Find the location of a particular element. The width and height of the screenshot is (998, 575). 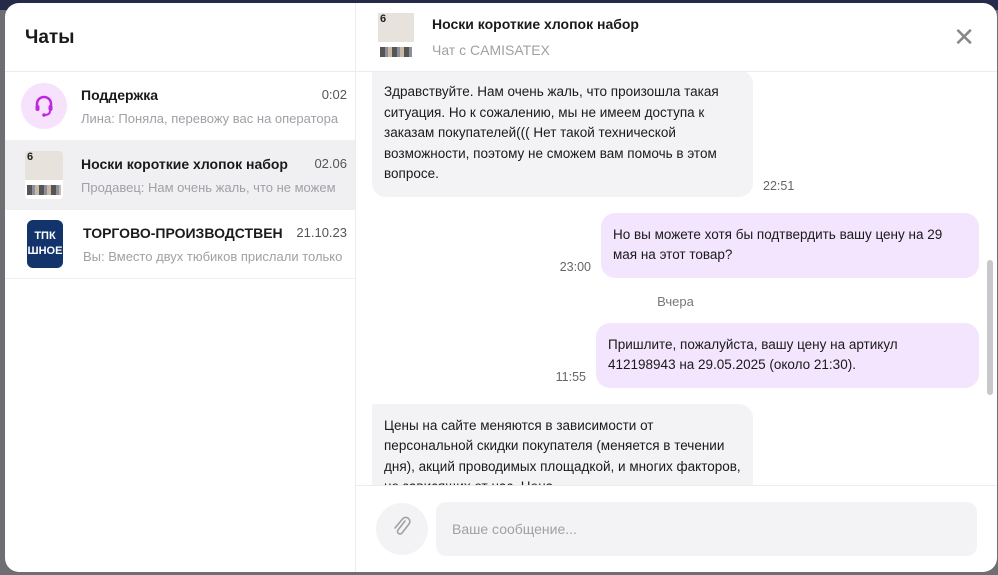

chat-preview: Вы: Вместо двух тюбиков прислали только is located at coordinates (213, 256).